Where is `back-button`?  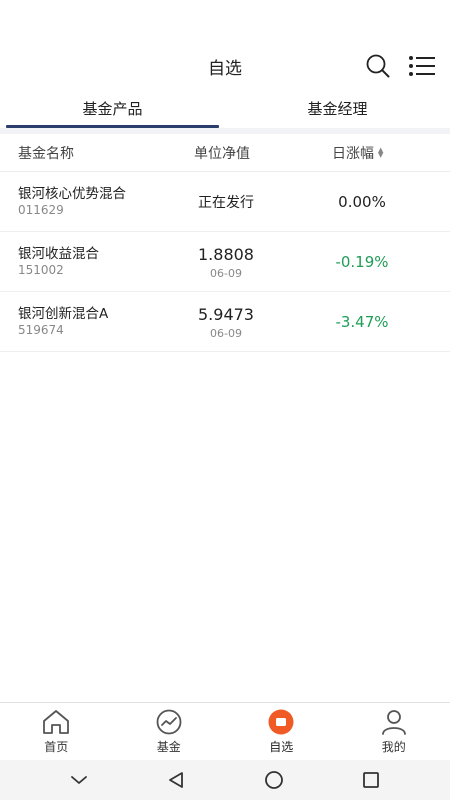
back-button is located at coordinates (176, 780).